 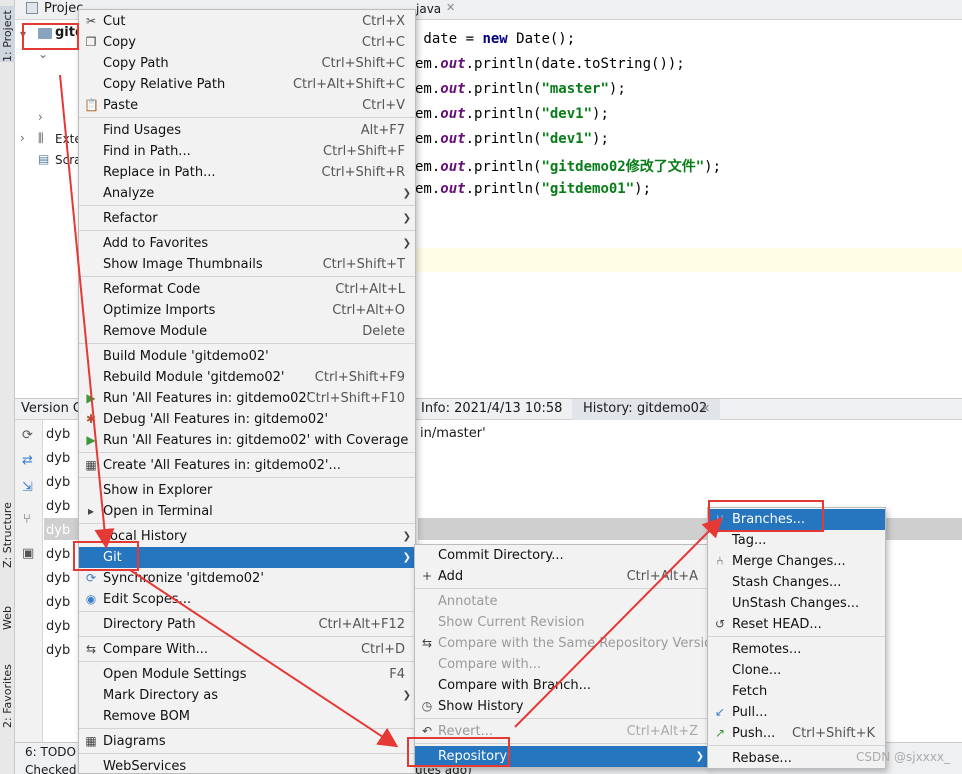 What do you see at coordinates (903, 757) in the screenshot?
I see `watermark: CSDN @sjxxxx_` at bounding box center [903, 757].